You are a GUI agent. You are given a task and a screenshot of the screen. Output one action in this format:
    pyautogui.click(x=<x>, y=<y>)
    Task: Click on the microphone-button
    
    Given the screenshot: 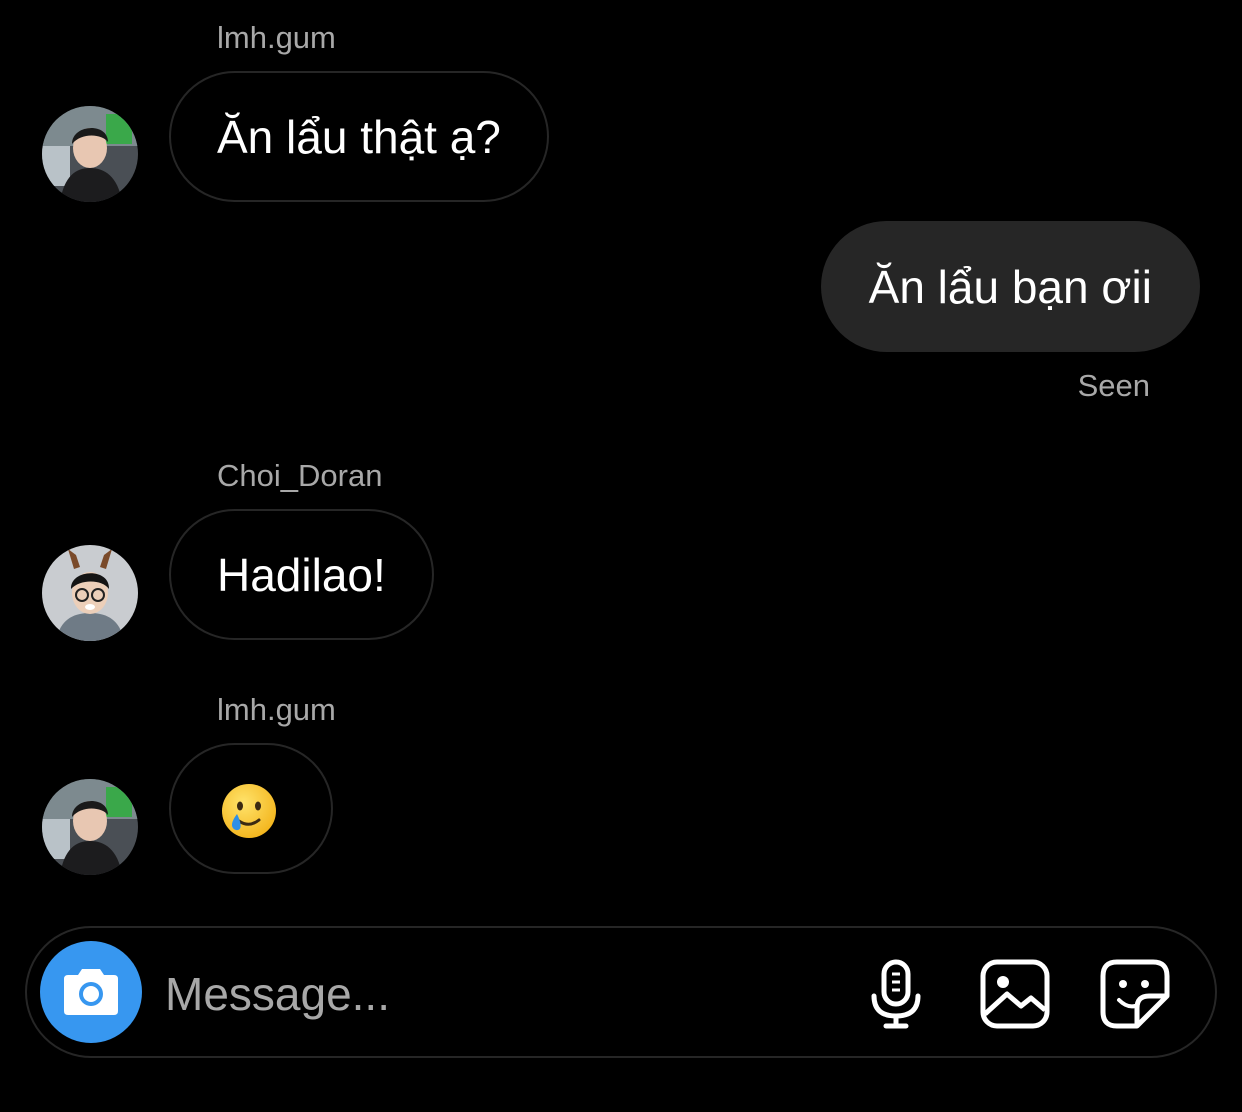 What is the action you would take?
    pyautogui.click(x=896, y=994)
    